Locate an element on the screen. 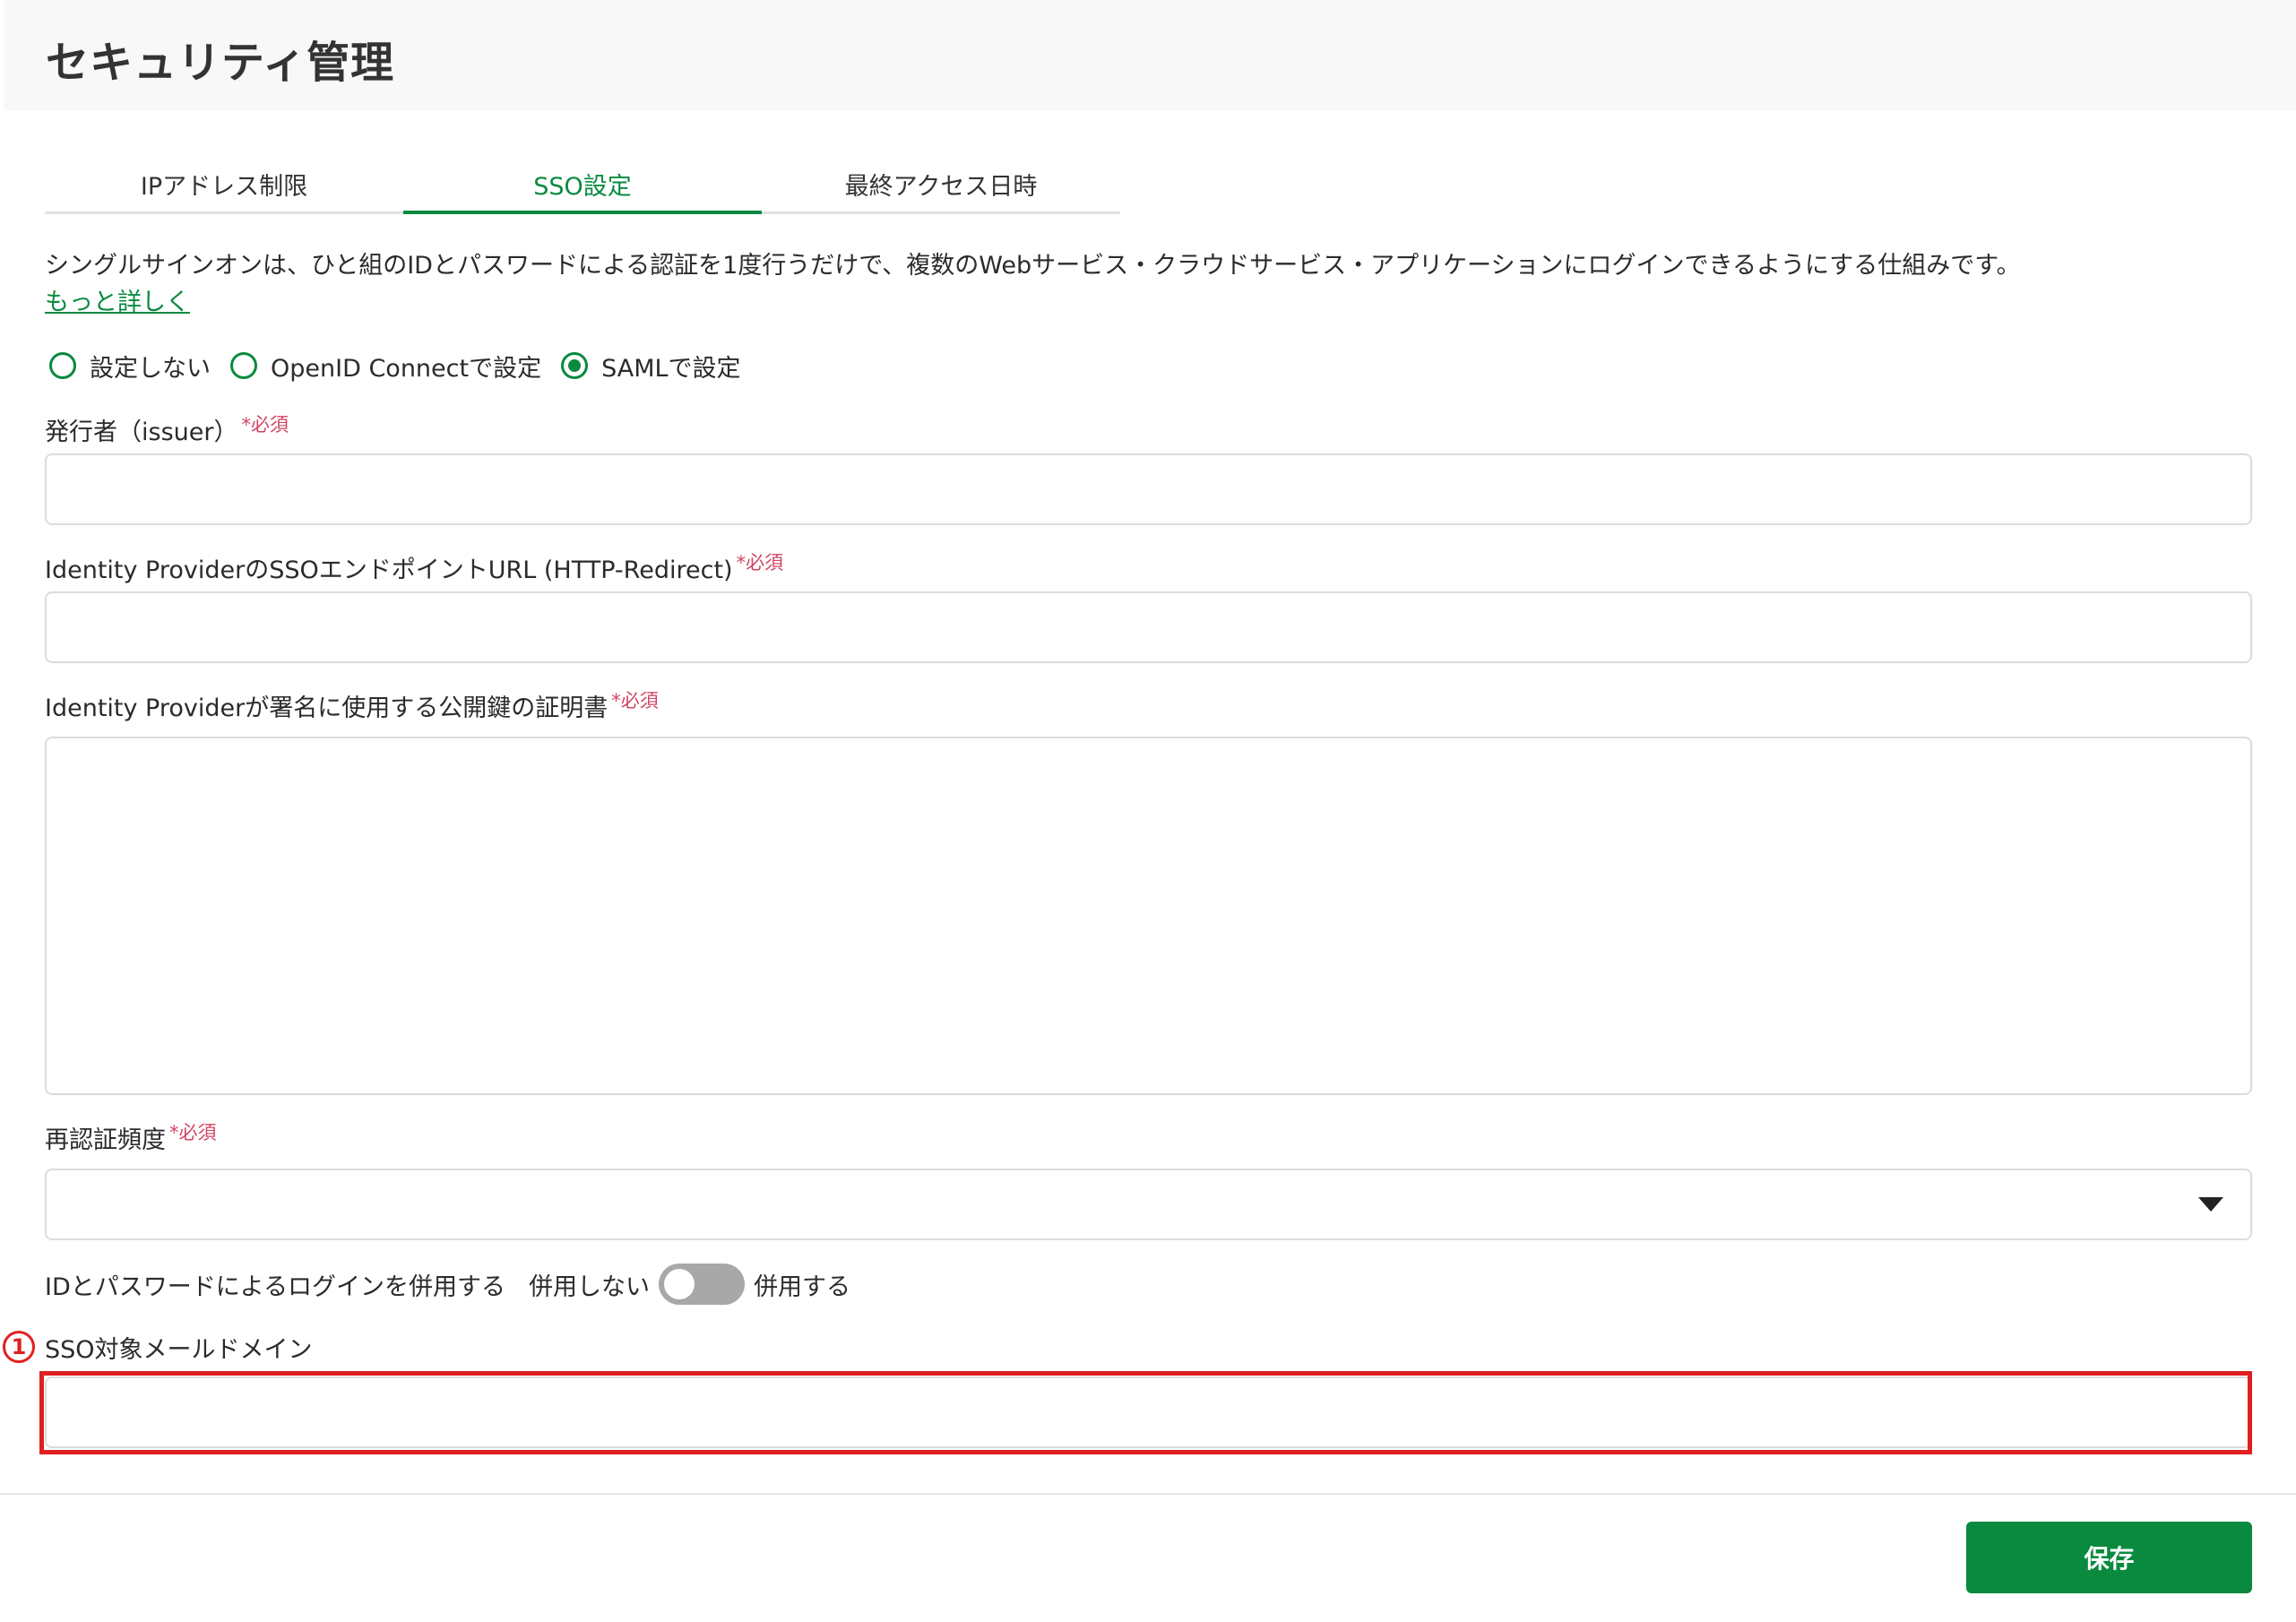  radio-option-openid: OpenID Connectで設定 is located at coordinates (385, 367).